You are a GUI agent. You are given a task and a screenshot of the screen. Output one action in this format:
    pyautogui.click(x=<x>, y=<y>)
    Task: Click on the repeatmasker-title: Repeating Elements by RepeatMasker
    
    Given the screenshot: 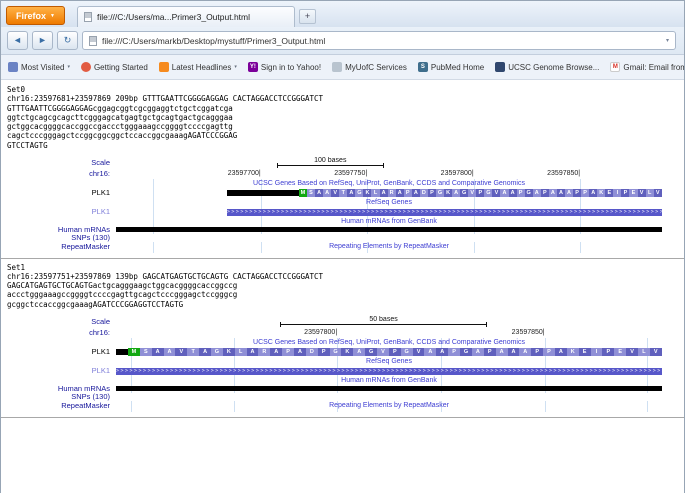 What is the action you would take?
    pyautogui.click(x=389, y=246)
    